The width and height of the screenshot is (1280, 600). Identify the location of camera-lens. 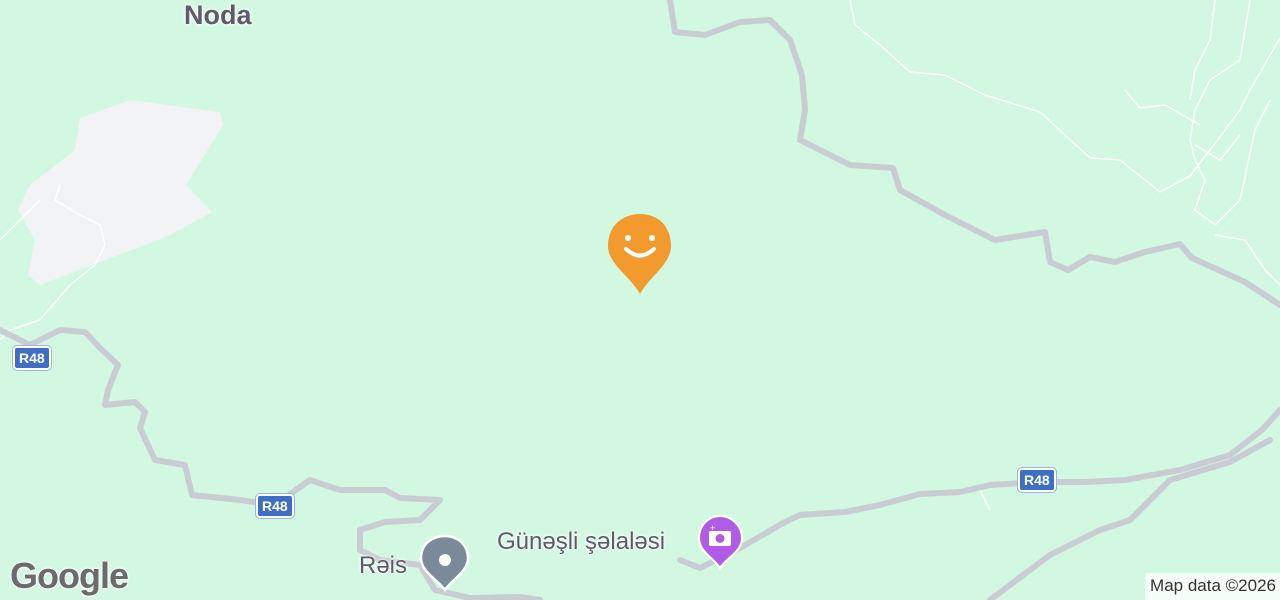
(720, 538).